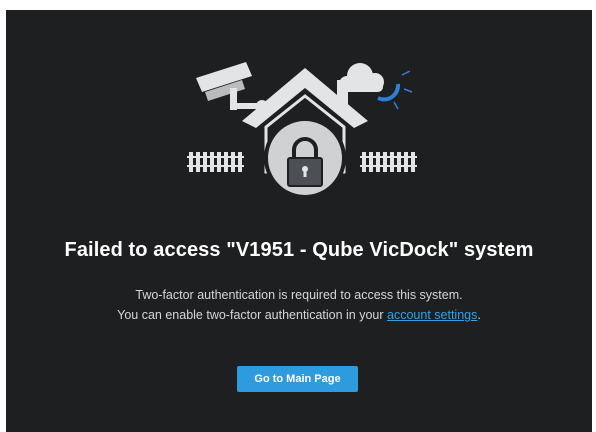 This screenshot has width=596, height=432. What do you see at coordinates (479, 315) in the screenshot?
I see `error-message-suffix: .` at bounding box center [479, 315].